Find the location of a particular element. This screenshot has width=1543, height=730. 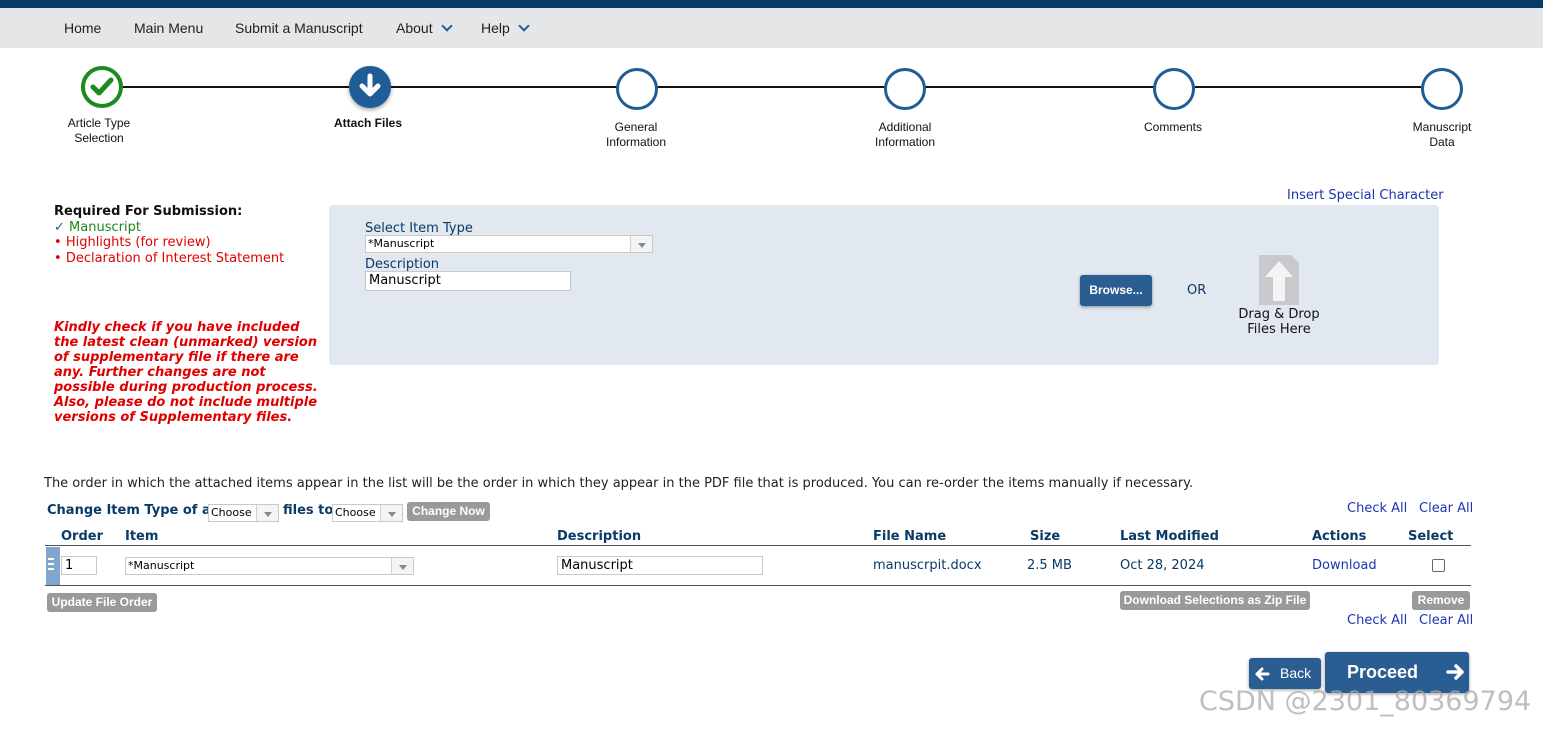

step-5-label: Comments is located at coordinates (1172, 127).